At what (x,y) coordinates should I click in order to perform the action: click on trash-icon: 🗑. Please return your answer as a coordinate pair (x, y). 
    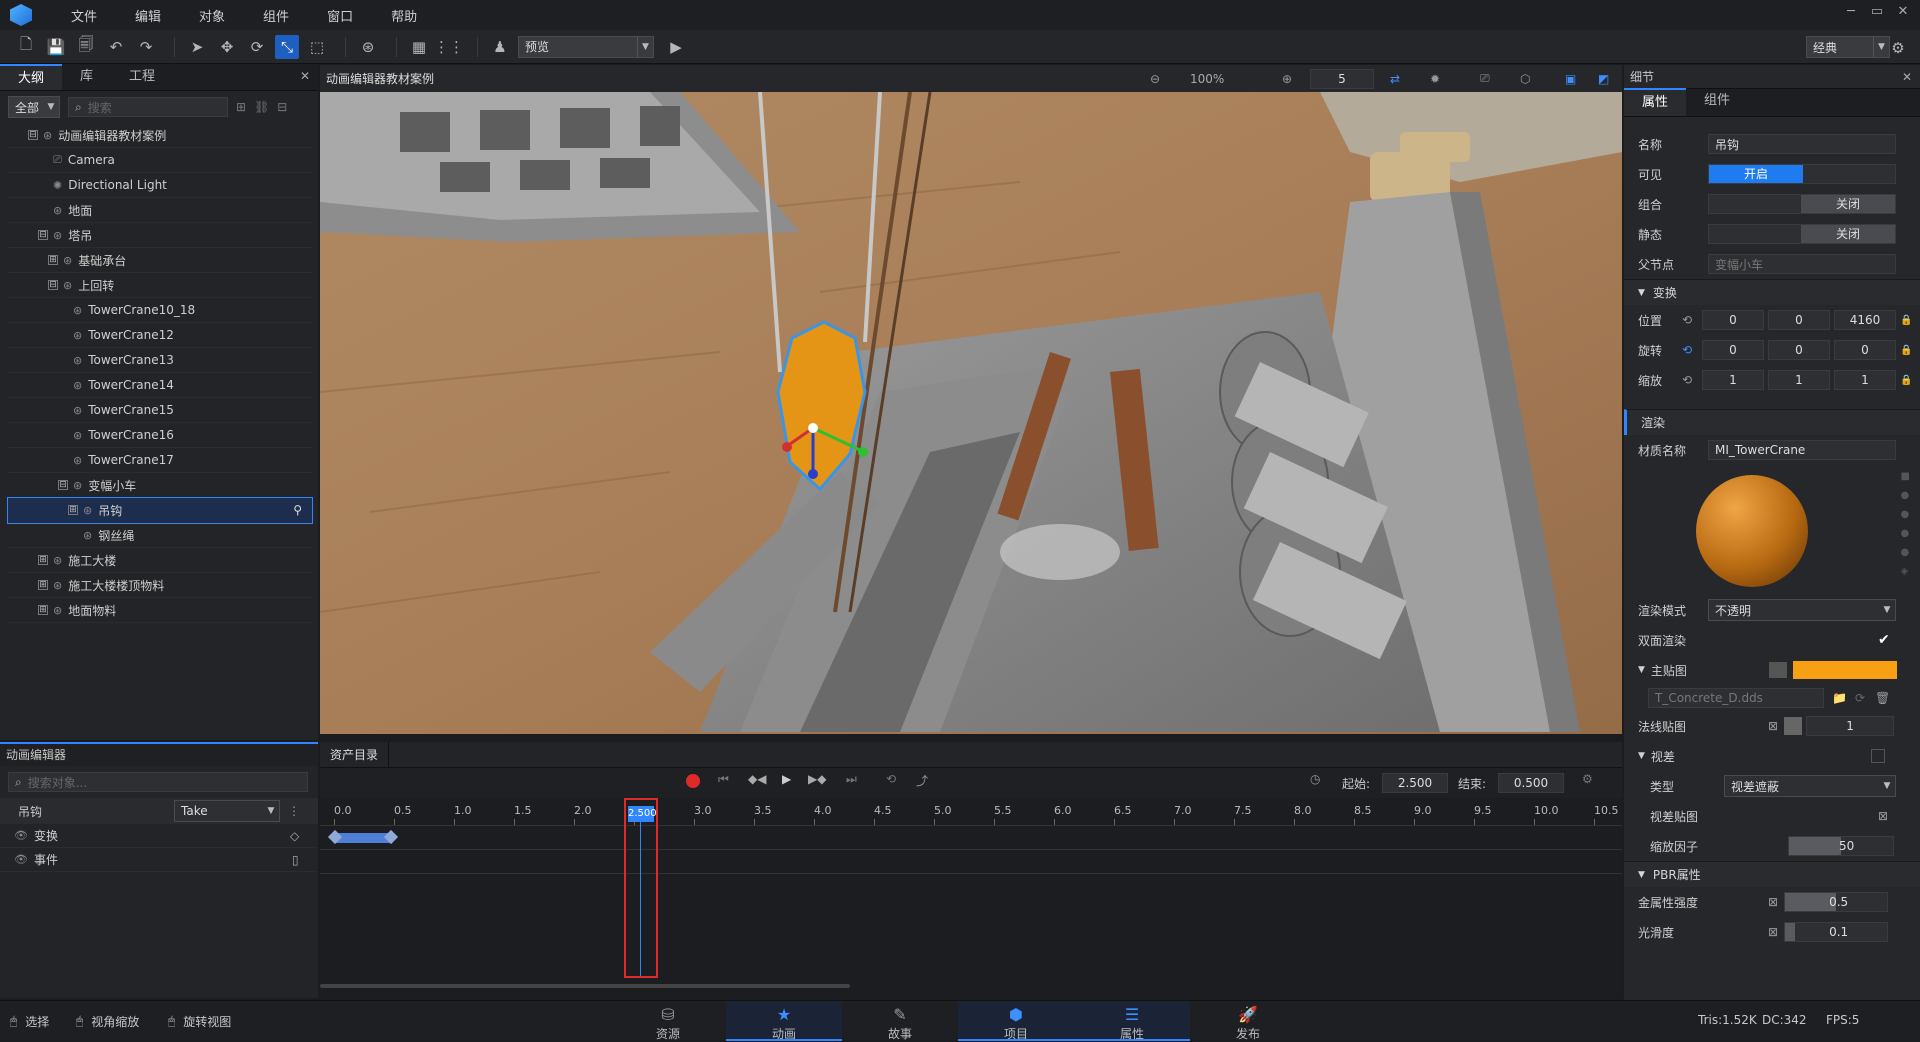
    Looking at the image, I should click on (1882, 698).